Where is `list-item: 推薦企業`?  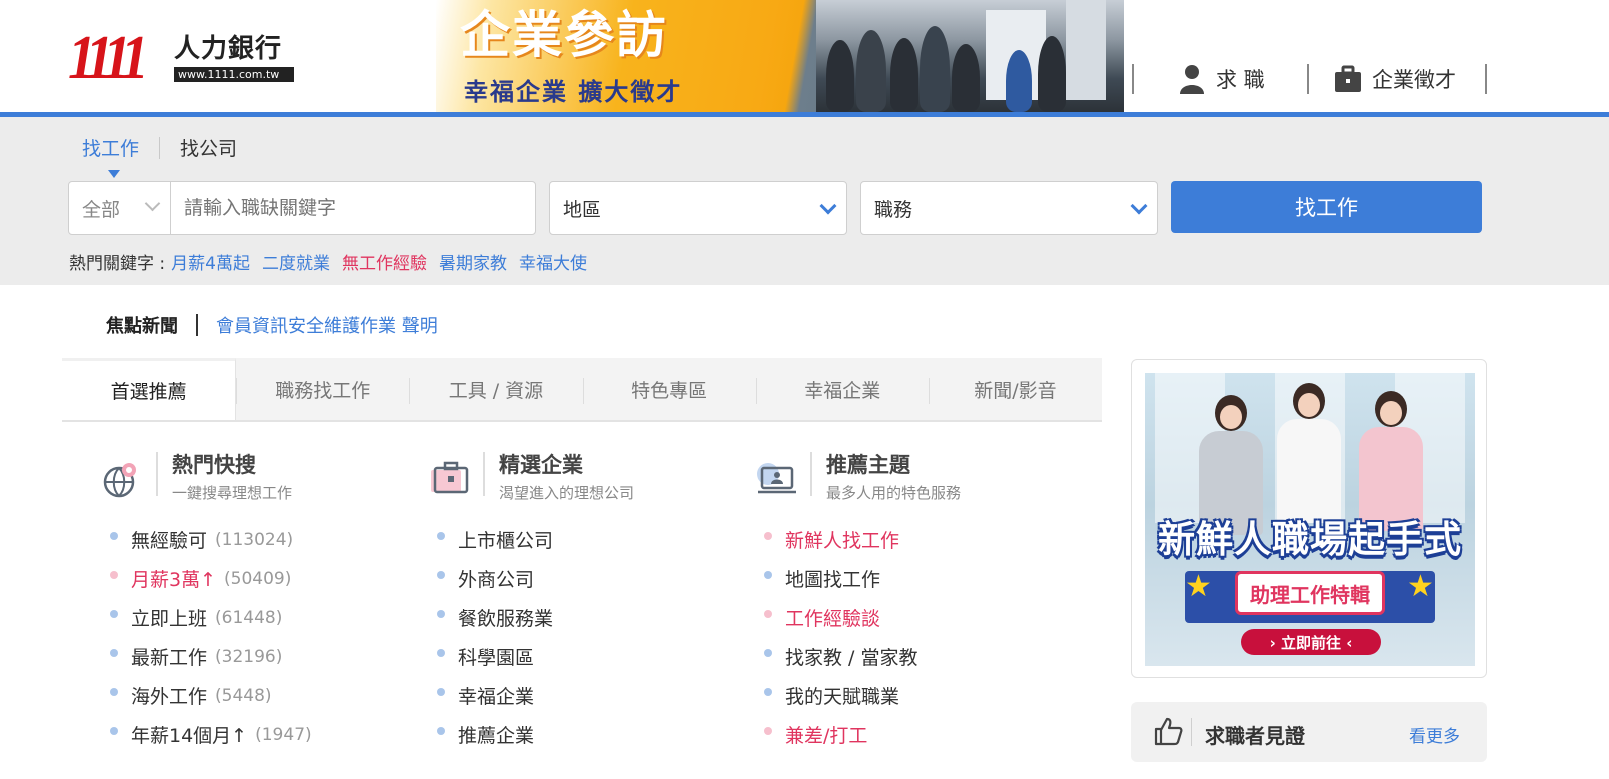
list-item: 推薦企業 is located at coordinates (583, 734).